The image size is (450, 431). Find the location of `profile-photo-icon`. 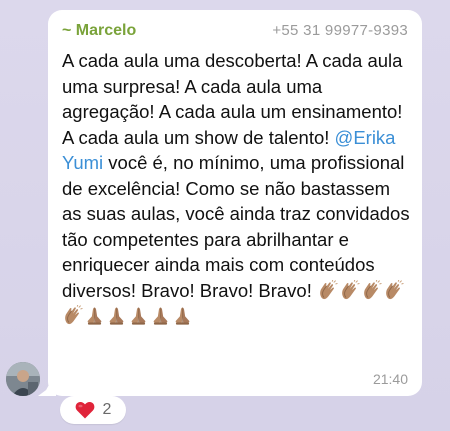

profile-photo-icon is located at coordinates (23, 379).